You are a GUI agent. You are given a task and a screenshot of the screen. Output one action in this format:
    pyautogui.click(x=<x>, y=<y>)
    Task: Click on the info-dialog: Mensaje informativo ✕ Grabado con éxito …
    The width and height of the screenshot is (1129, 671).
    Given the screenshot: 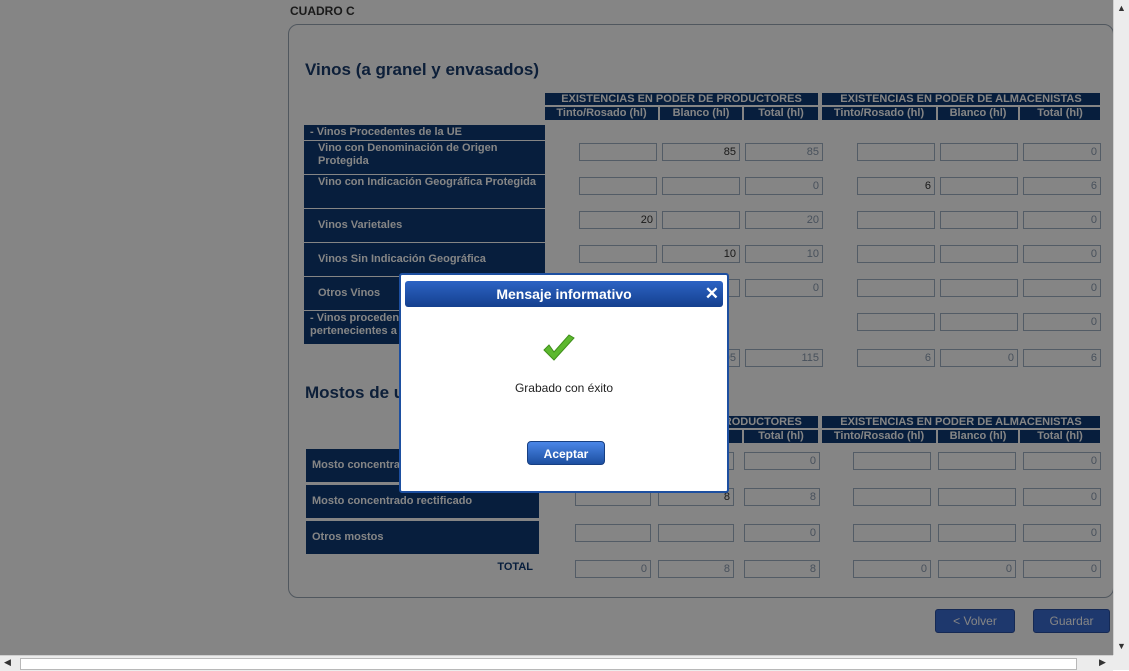 What is the action you would take?
    pyautogui.click(x=564, y=383)
    